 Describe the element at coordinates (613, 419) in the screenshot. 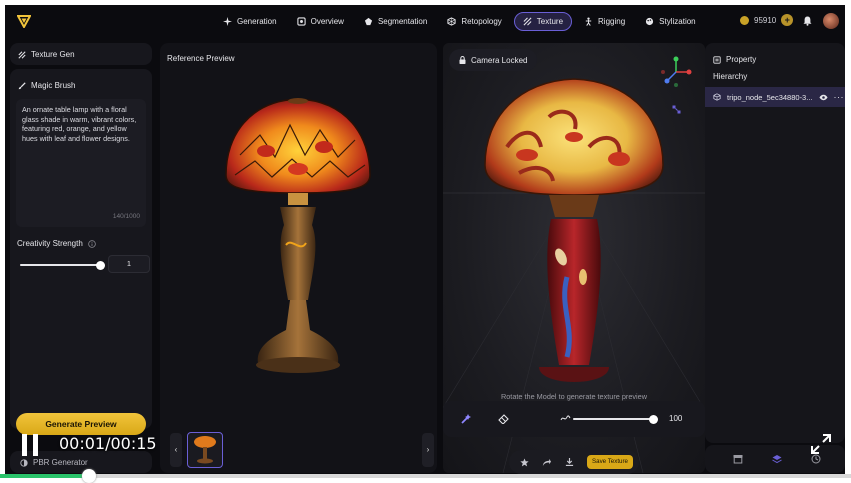

I see `brush-size-slider-fill` at that location.